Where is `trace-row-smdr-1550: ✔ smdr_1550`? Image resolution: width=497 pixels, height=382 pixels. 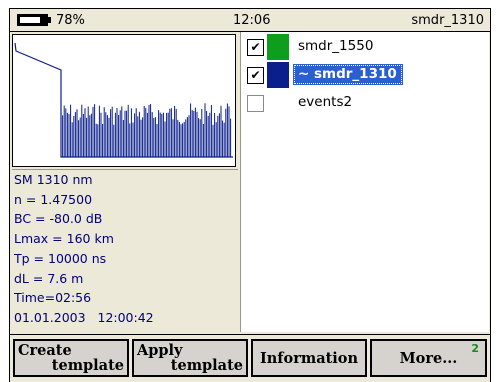 trace-row-smdr-1550: ✔ smdr_1550 is located at coordinates (366, 47).